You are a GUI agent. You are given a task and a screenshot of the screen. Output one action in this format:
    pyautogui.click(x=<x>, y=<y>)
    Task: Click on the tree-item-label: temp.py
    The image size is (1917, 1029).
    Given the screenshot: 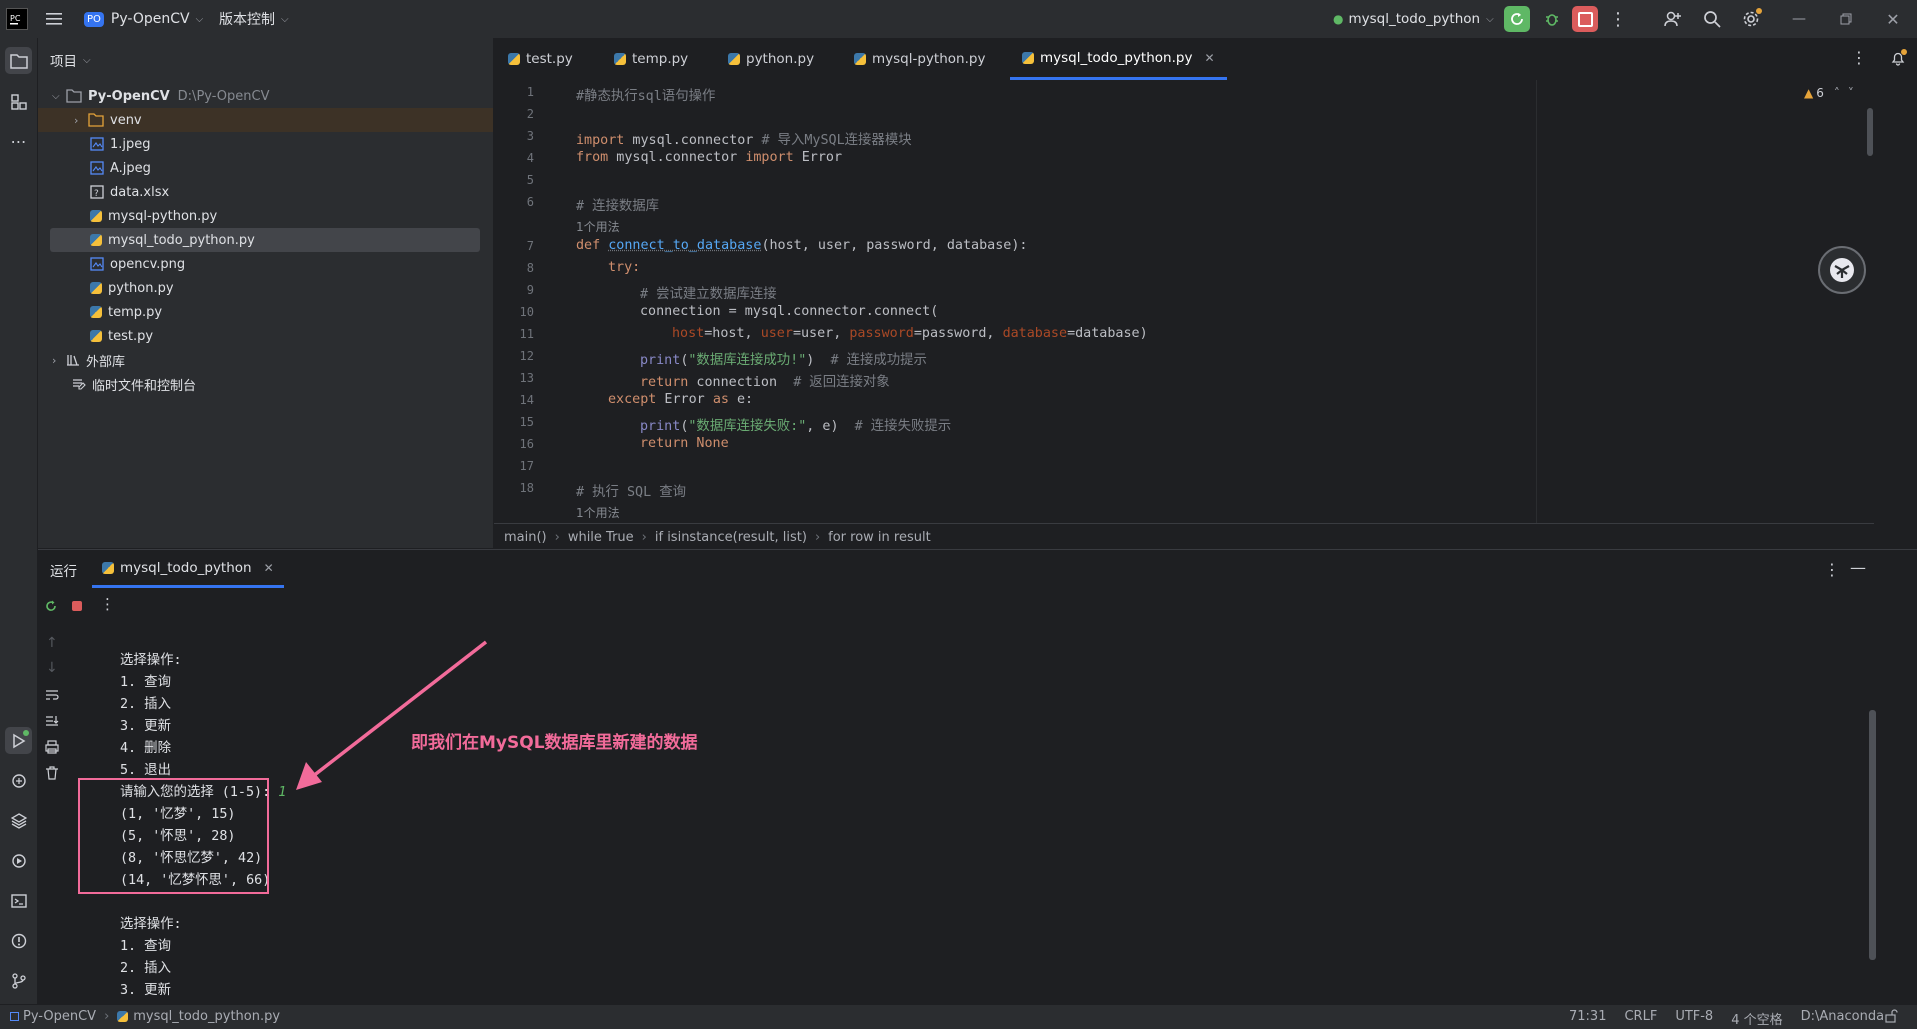 What is the action you would take?
    pyautogui.click(x=135, y=312)
    